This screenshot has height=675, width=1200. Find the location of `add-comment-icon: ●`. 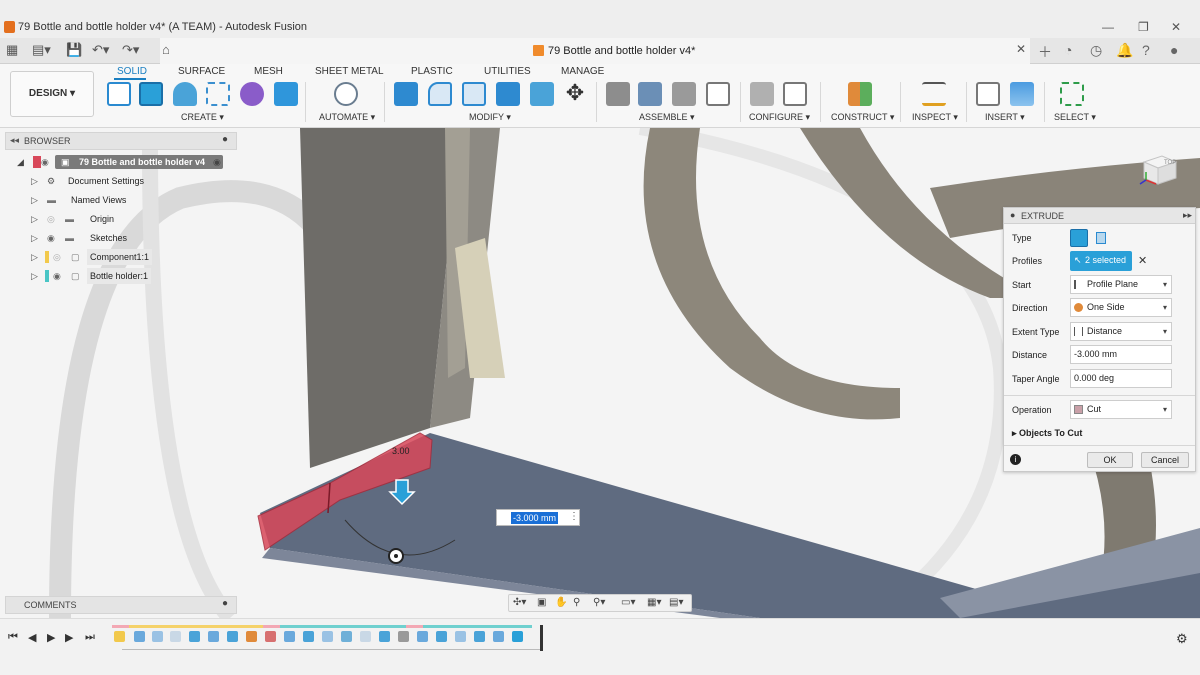

add-comment-icon: ● is located at coordinates (225, 603).